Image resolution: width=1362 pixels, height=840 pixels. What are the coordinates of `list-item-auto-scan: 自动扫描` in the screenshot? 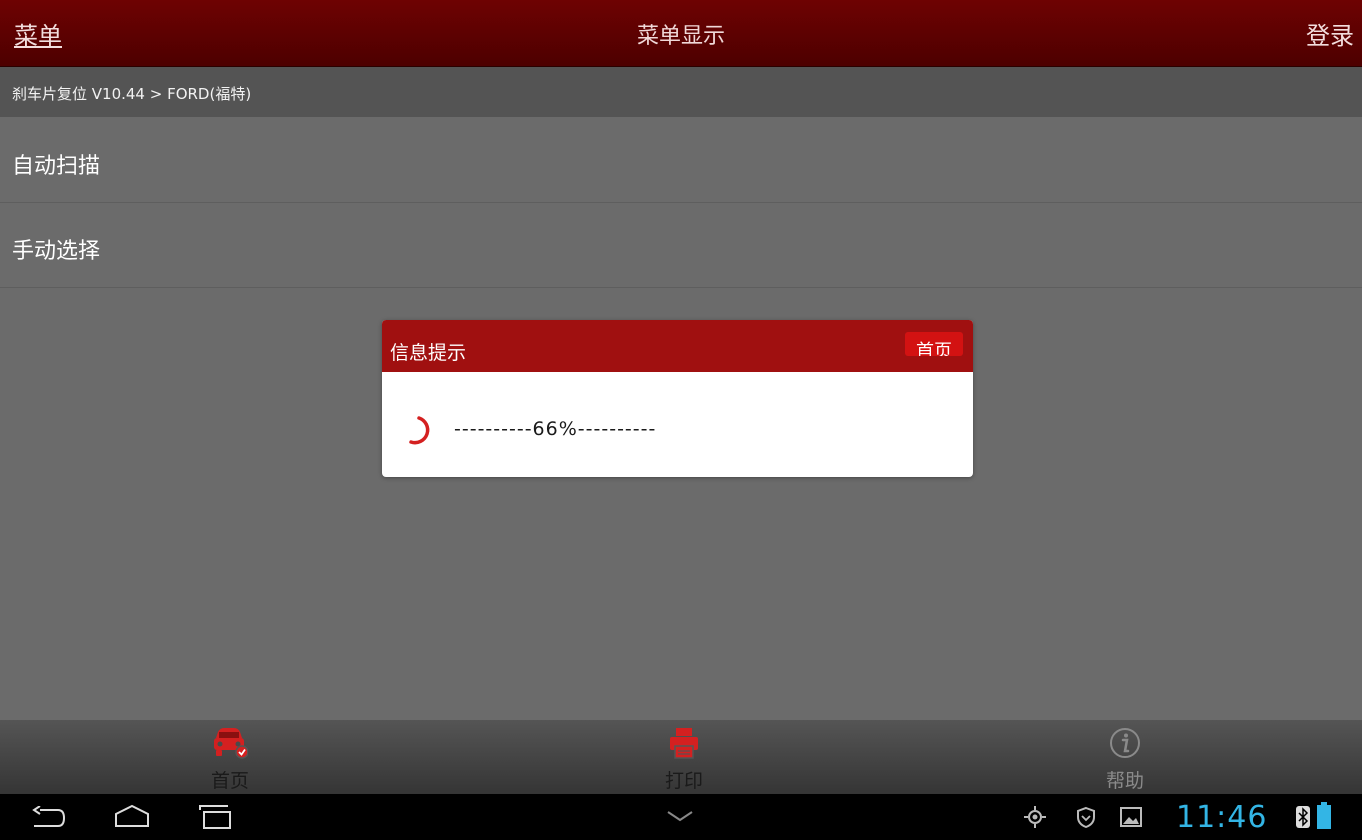 It's located at (681, 160).